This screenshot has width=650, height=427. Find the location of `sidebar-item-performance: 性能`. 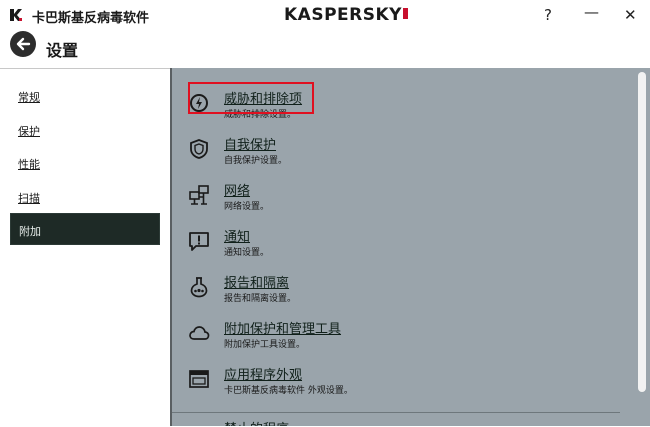

sidebar-item-performance: 性能 is located at coordinates (29, 164).